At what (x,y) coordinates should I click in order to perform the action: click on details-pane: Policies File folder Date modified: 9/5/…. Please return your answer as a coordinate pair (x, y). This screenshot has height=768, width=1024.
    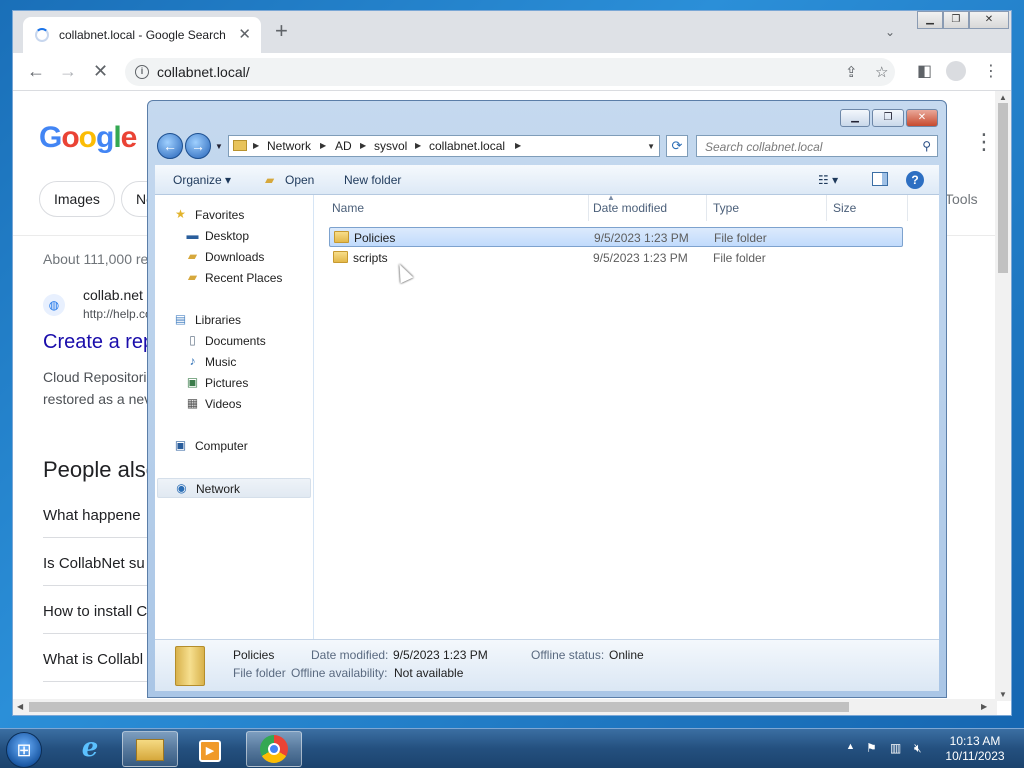
    Looking at the image, I should click on (547, 665).